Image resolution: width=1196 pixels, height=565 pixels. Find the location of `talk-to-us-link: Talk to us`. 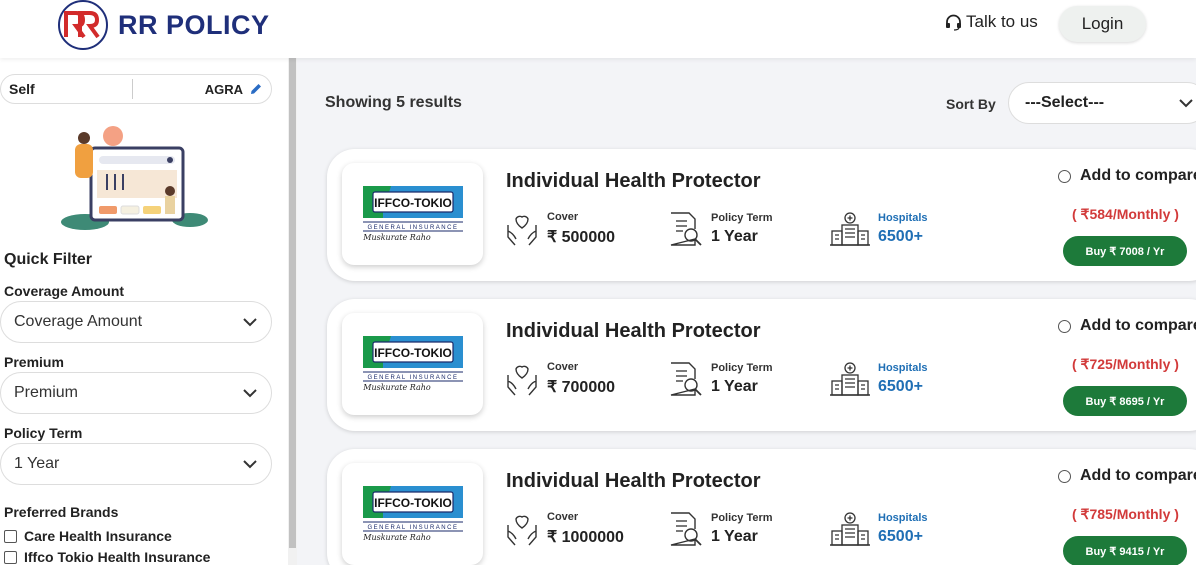

talk-to-us-link: Talk to us is located at coordinates (991, 22).